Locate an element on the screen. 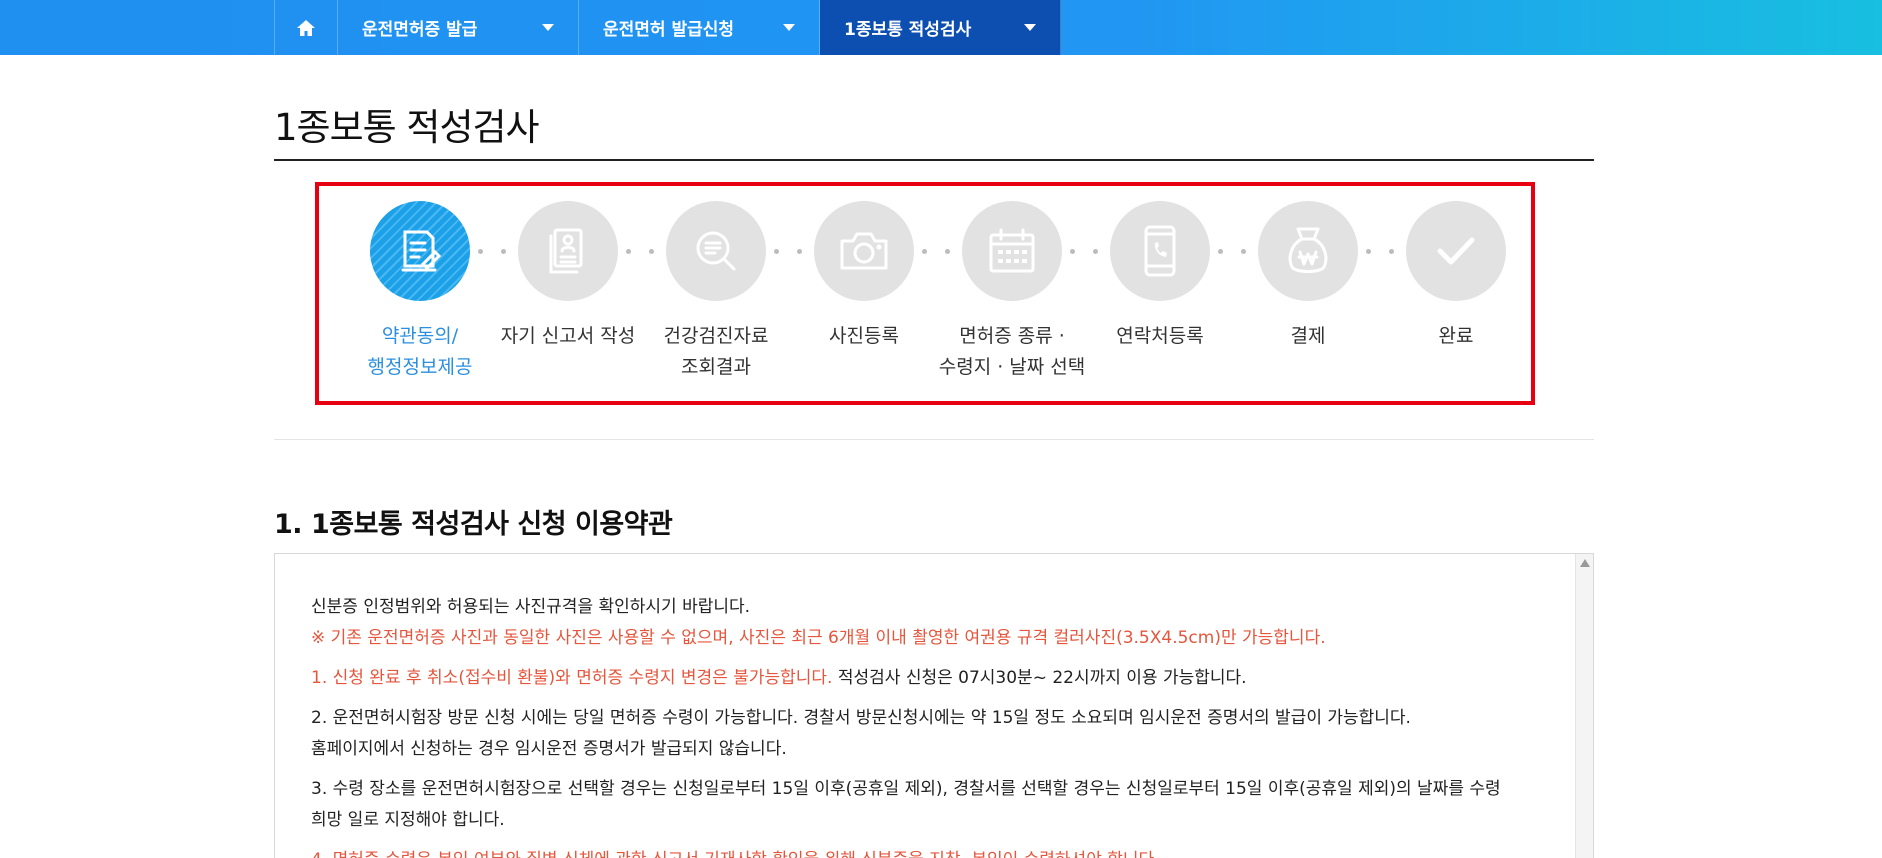  step-complete: 완료 is located at coordinates (1456, 276).